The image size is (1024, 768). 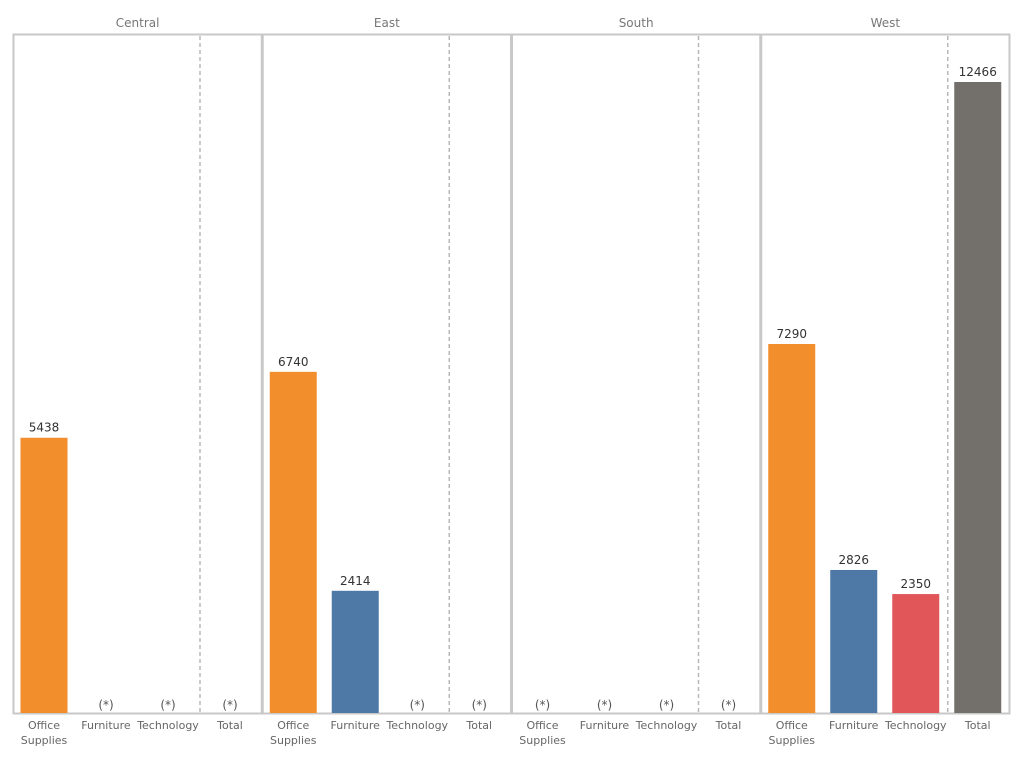 I want to click on bar-central-office-supplies, so click(x=44, y=575).